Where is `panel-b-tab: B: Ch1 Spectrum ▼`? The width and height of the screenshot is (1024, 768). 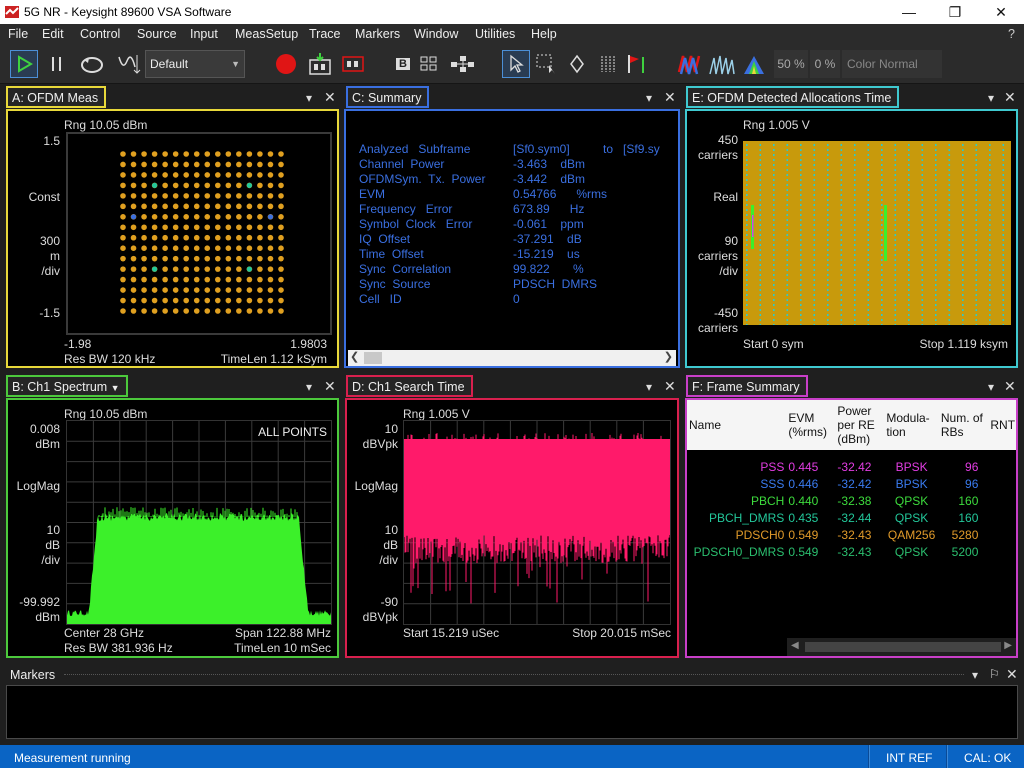
panel-b-tab: B: Ch1 Spectrum ▼ is located at coordinates (67, 386).